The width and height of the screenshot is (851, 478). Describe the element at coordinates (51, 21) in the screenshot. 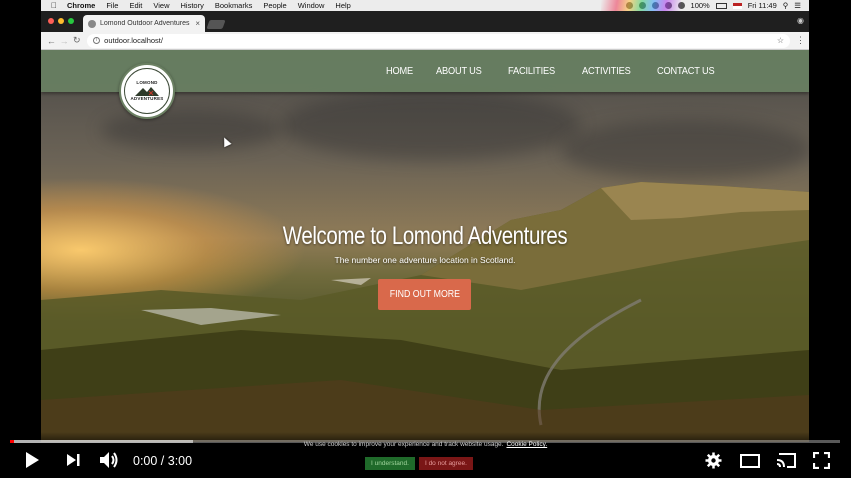

I see `close-window-button` at that location.